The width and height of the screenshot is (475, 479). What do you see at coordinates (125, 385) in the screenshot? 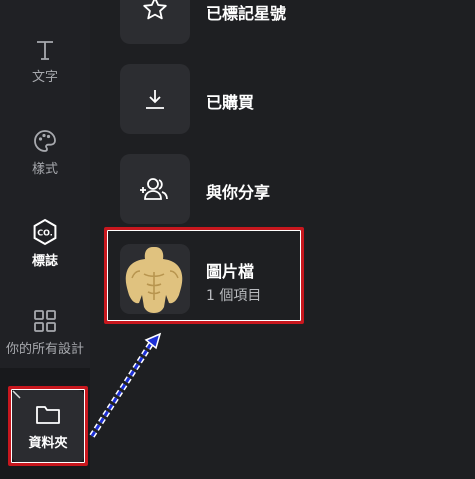
I see `annotation-arrow` at bounding box center [125, 385].